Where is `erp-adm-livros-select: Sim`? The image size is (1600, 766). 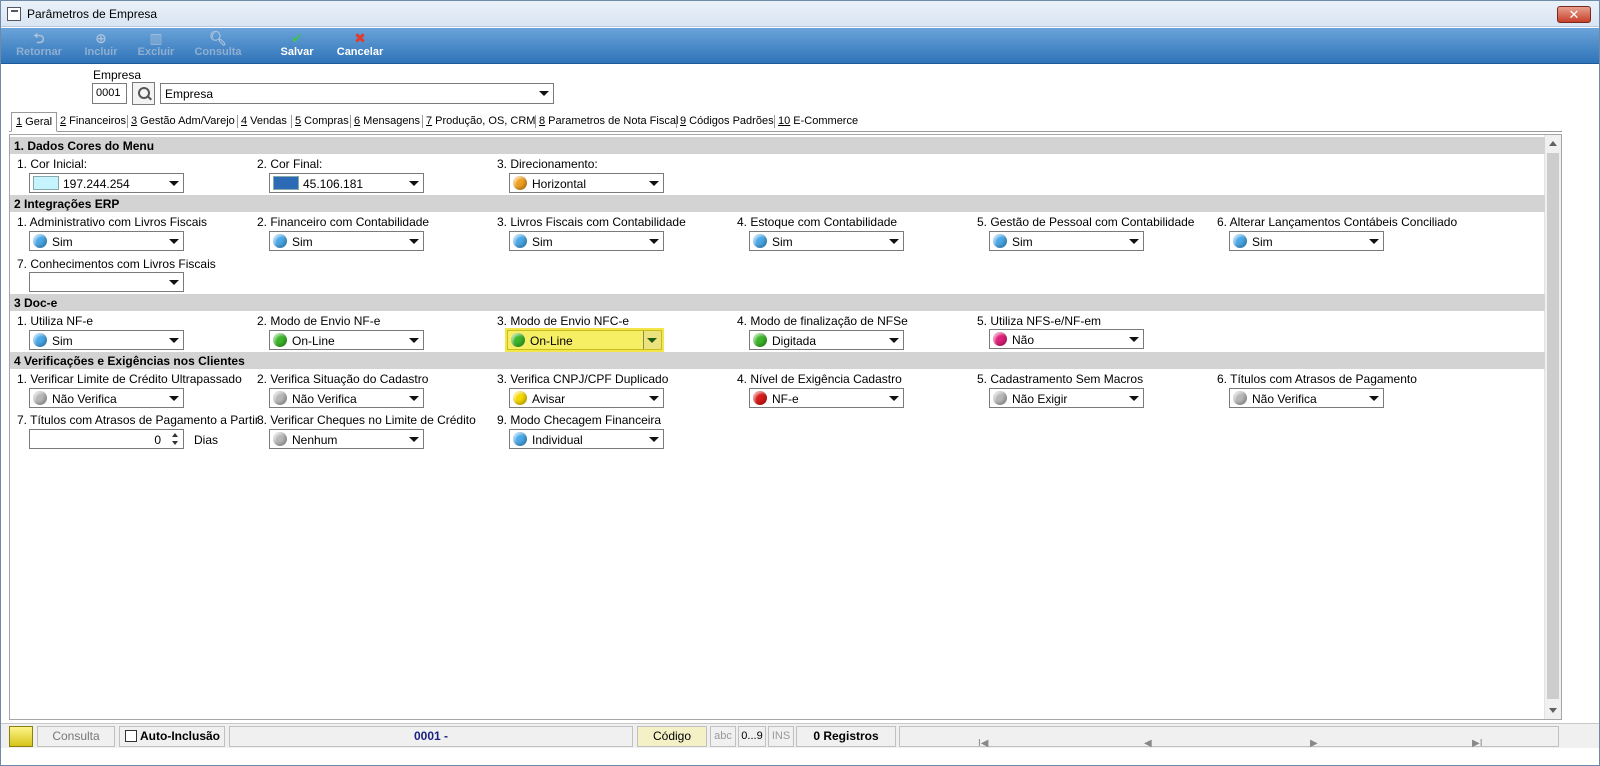 erp-adm-livros-select: Sim is located at coordinates (106, 241).